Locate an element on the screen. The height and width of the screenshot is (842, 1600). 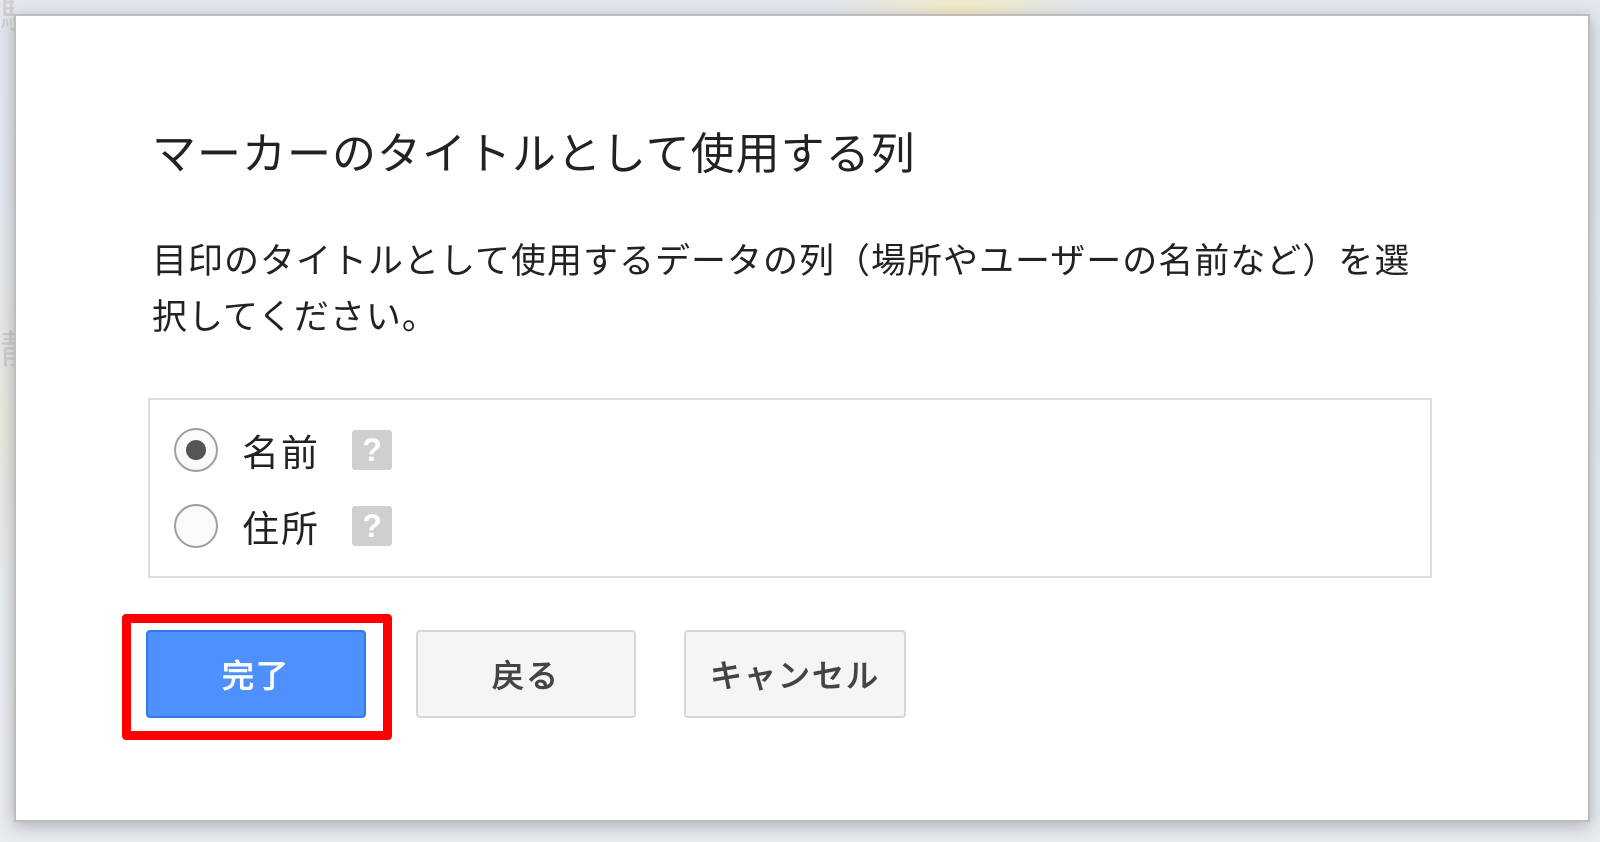
option-name: 名前 ? is located at coordinates (283, 450).